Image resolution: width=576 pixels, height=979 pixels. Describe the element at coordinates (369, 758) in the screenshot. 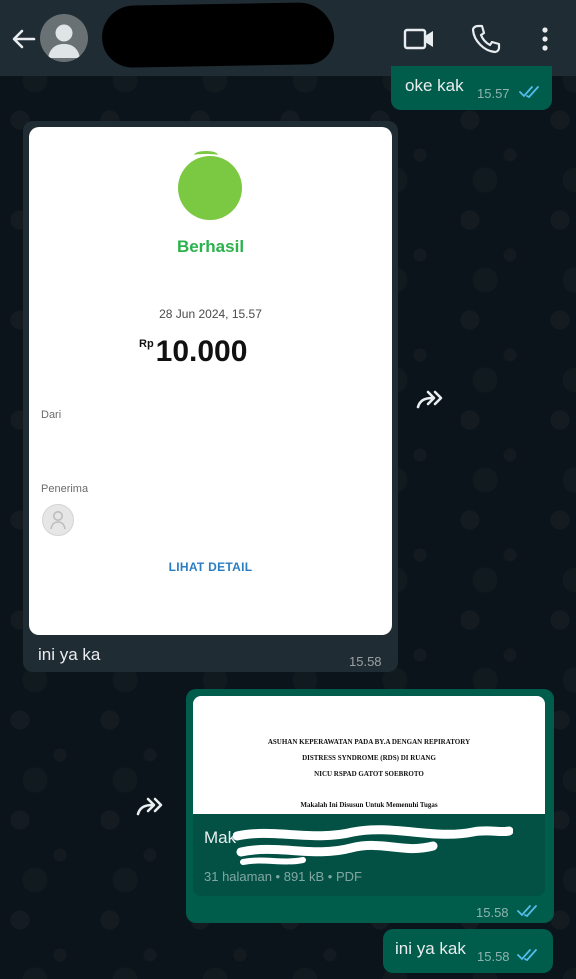

I see `document-preview-line: DISTRESS SYNDROME (RDS) DI RUANG` at that location.